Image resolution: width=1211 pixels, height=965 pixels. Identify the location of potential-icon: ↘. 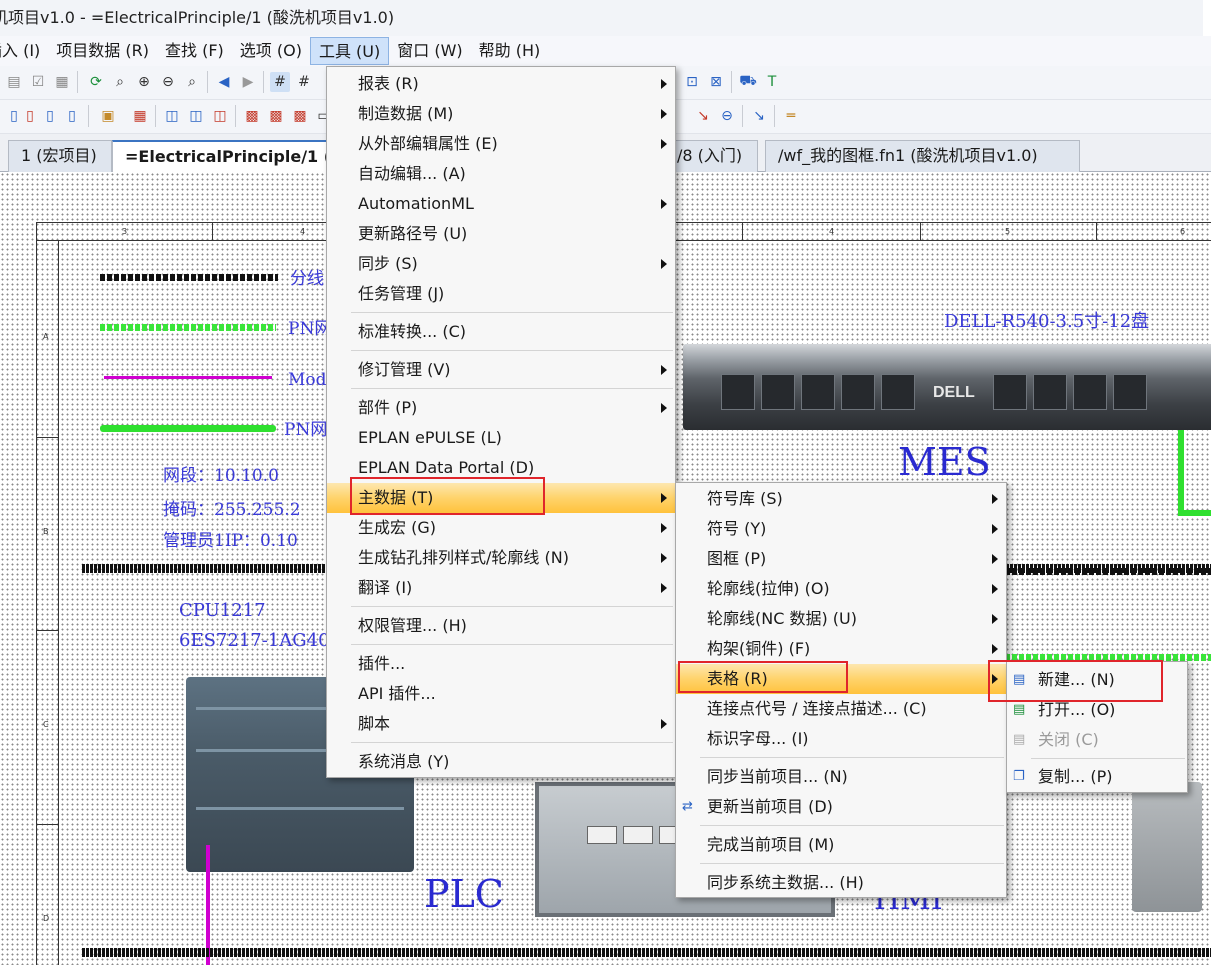
(703, 116).